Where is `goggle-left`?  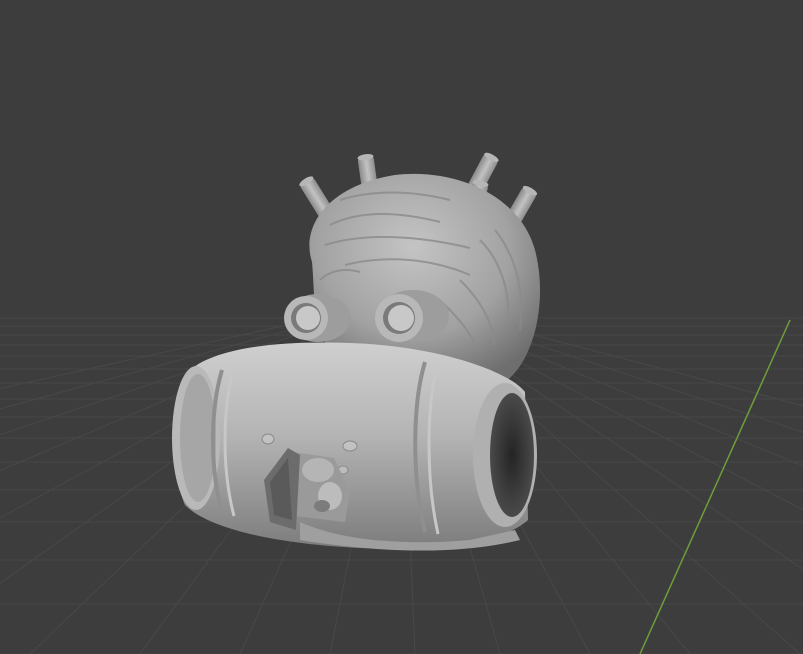
goggle-left is located at coordinates (317, 318).